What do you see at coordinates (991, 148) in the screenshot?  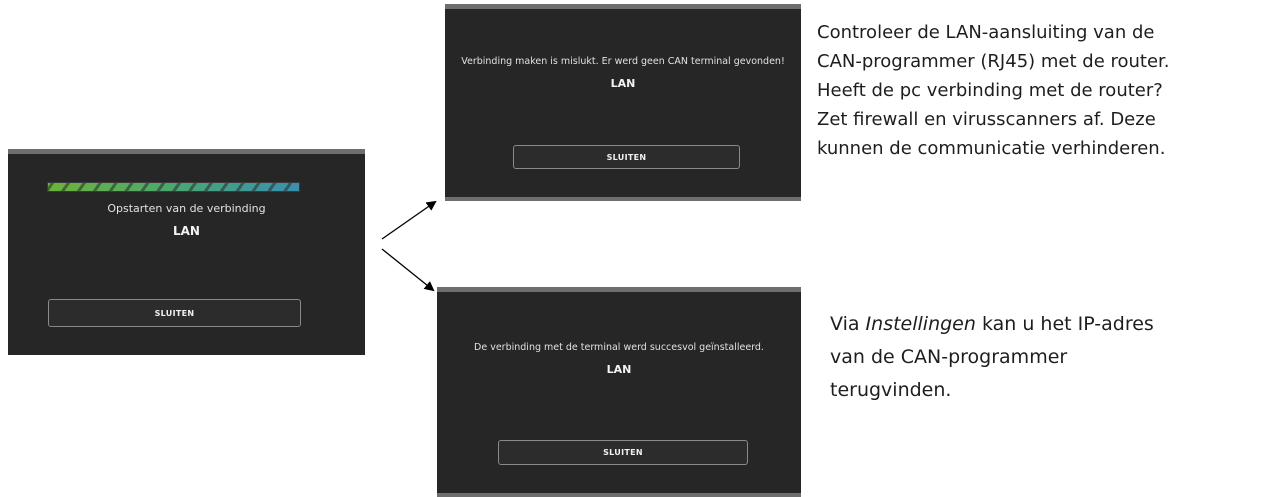 I see `instruction-line: kunnen de communicatie verhinderen.` at bounding box center [991, 148].